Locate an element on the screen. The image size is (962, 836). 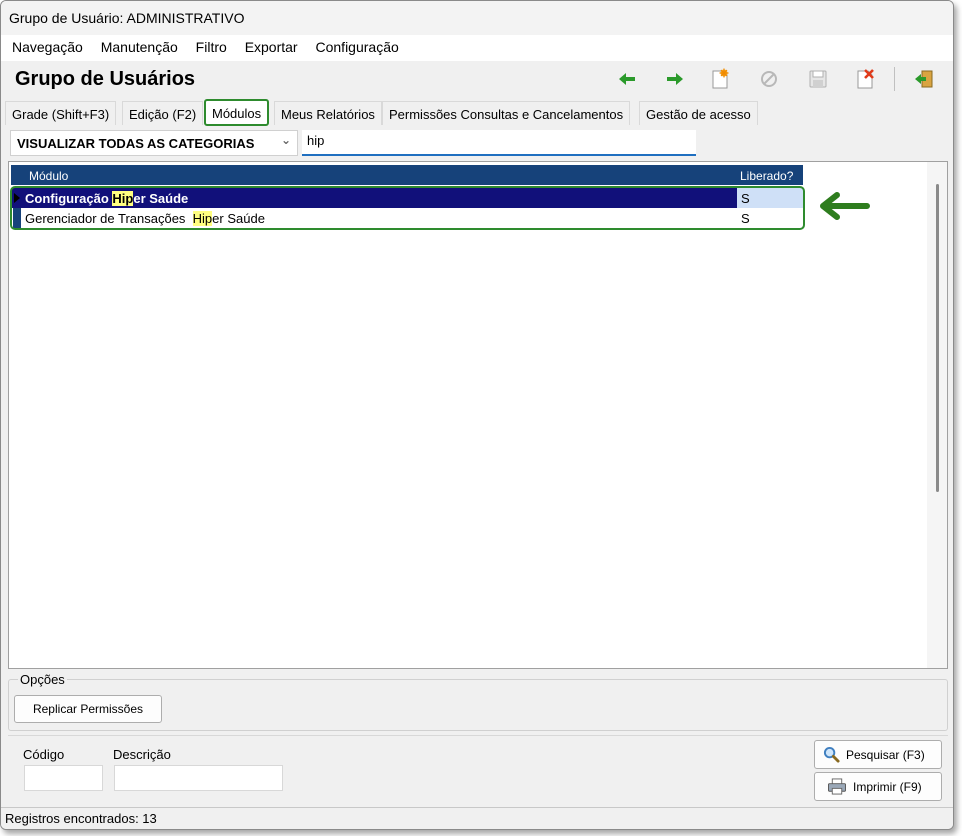
code-field is located at coordinates (63, 778).